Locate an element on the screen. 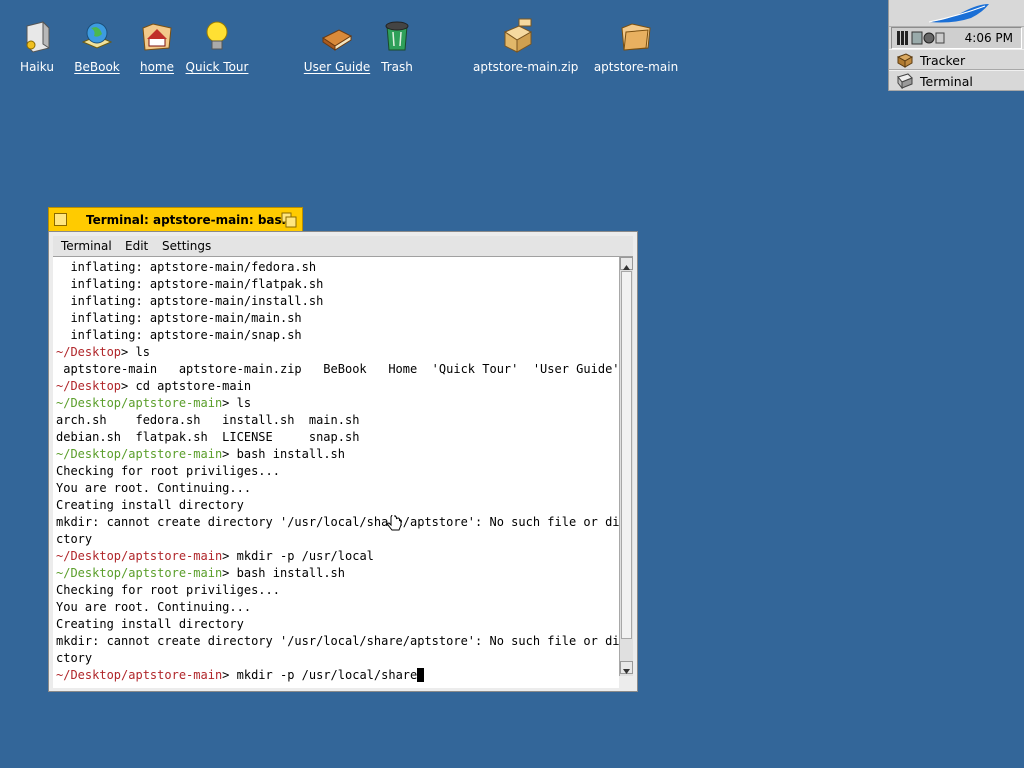  terminal-line: ~/Desktop> ls is located at coordinates (103, 352).